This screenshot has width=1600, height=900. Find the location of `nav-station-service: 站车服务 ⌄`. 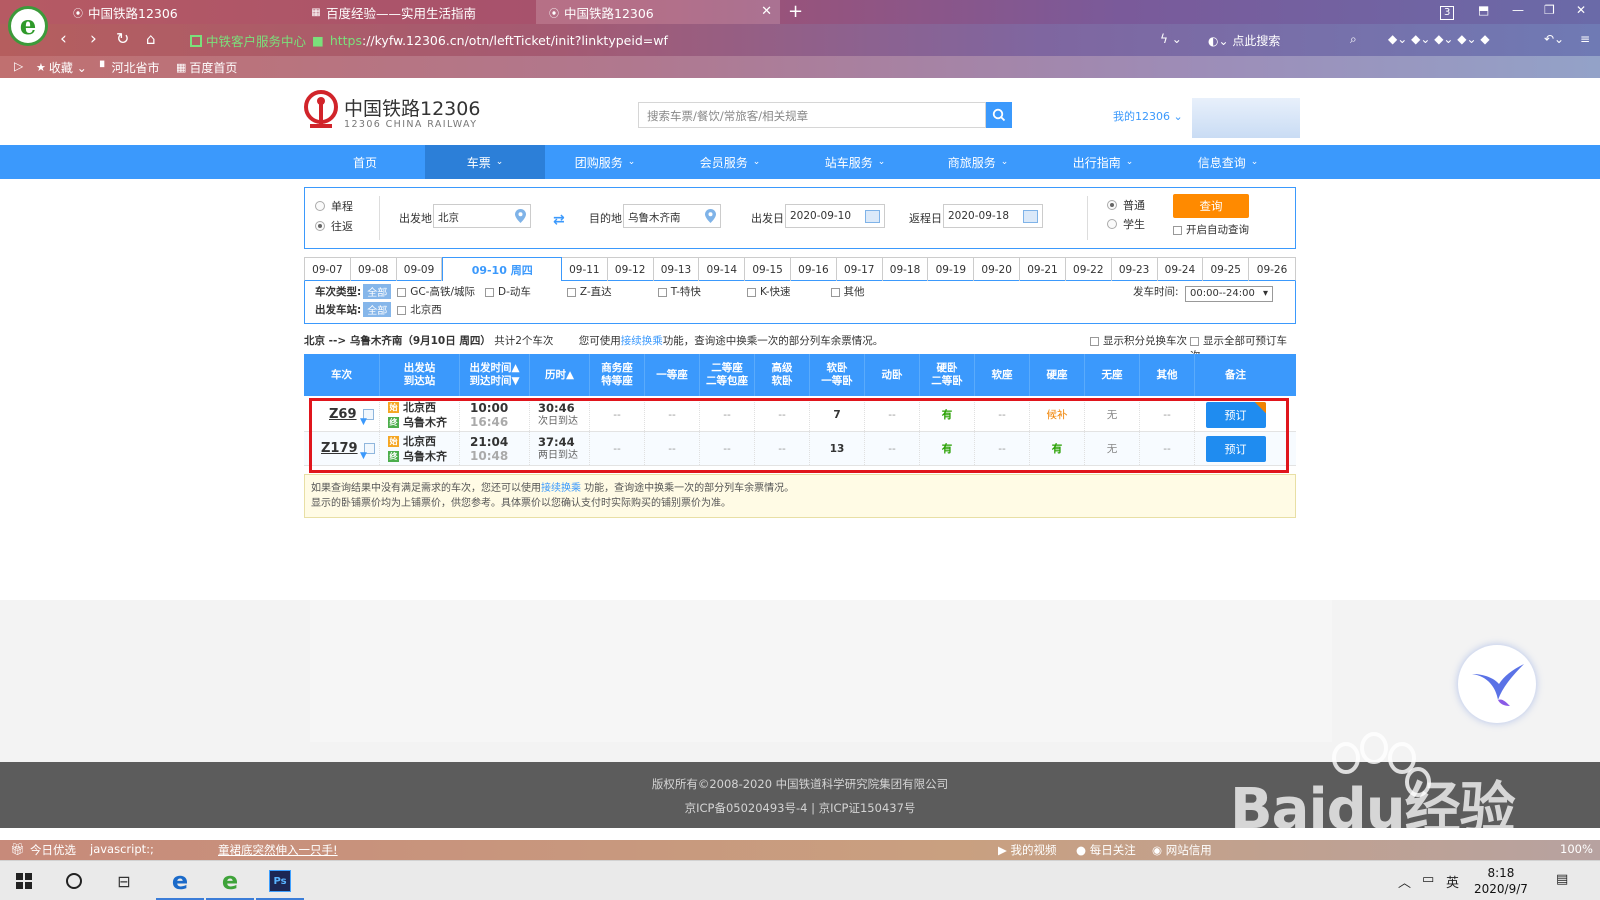

nav-station-service: 站车服务 ⌄ is located at coordinates (855, 162).